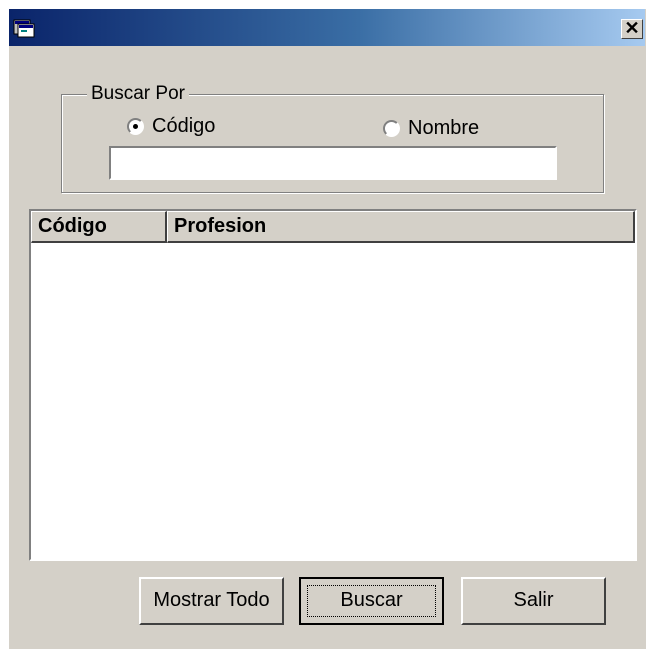 This screenshot has width=652, height=649. What do you see at coordinates (24, 28) in the screenshot?
I see `app-window-icon` at bounding box center [24, 28].